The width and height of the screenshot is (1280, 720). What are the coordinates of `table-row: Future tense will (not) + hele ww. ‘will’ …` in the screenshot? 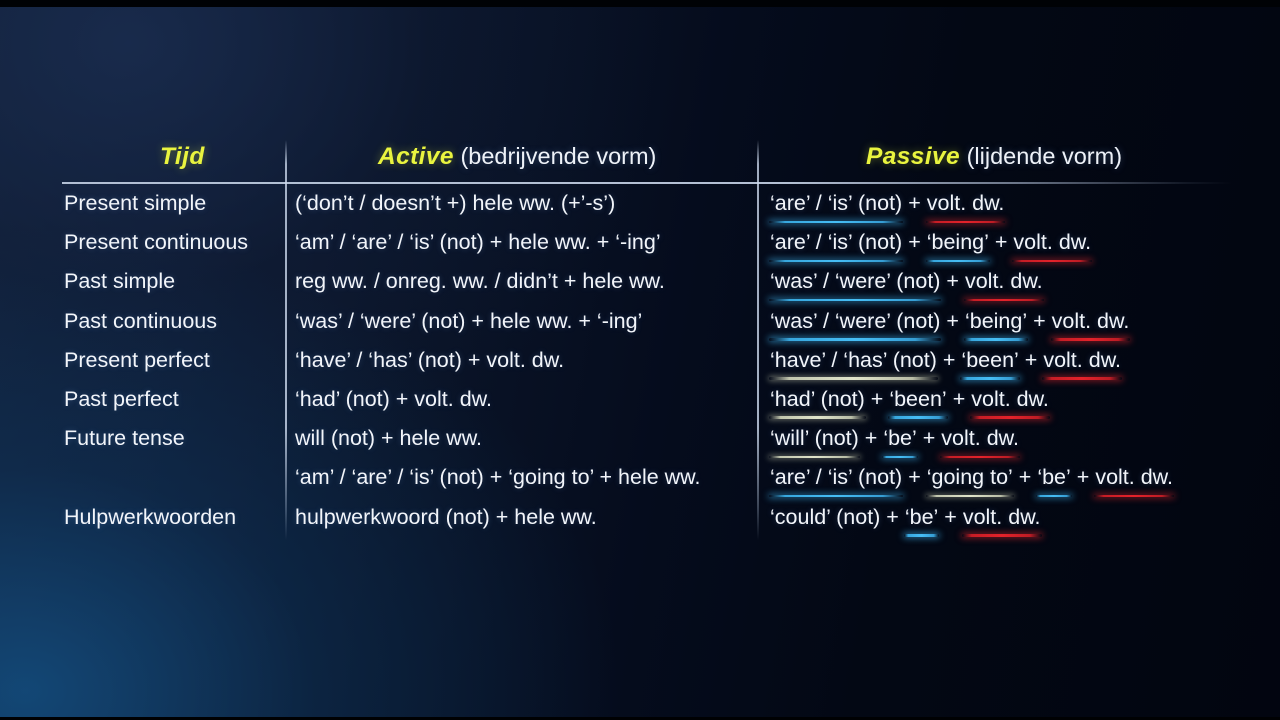 It's located at (640, 444).